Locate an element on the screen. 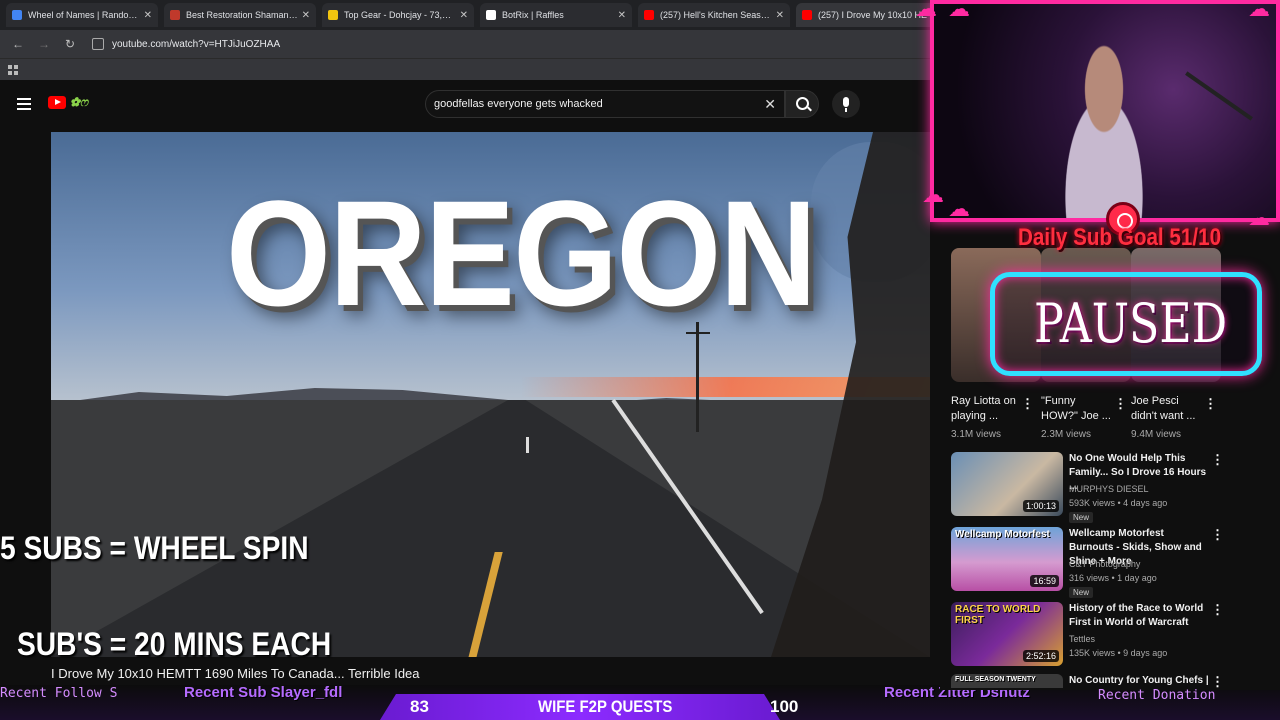  video-duration: 2:52:16 is located at coordinates (1040, 656).